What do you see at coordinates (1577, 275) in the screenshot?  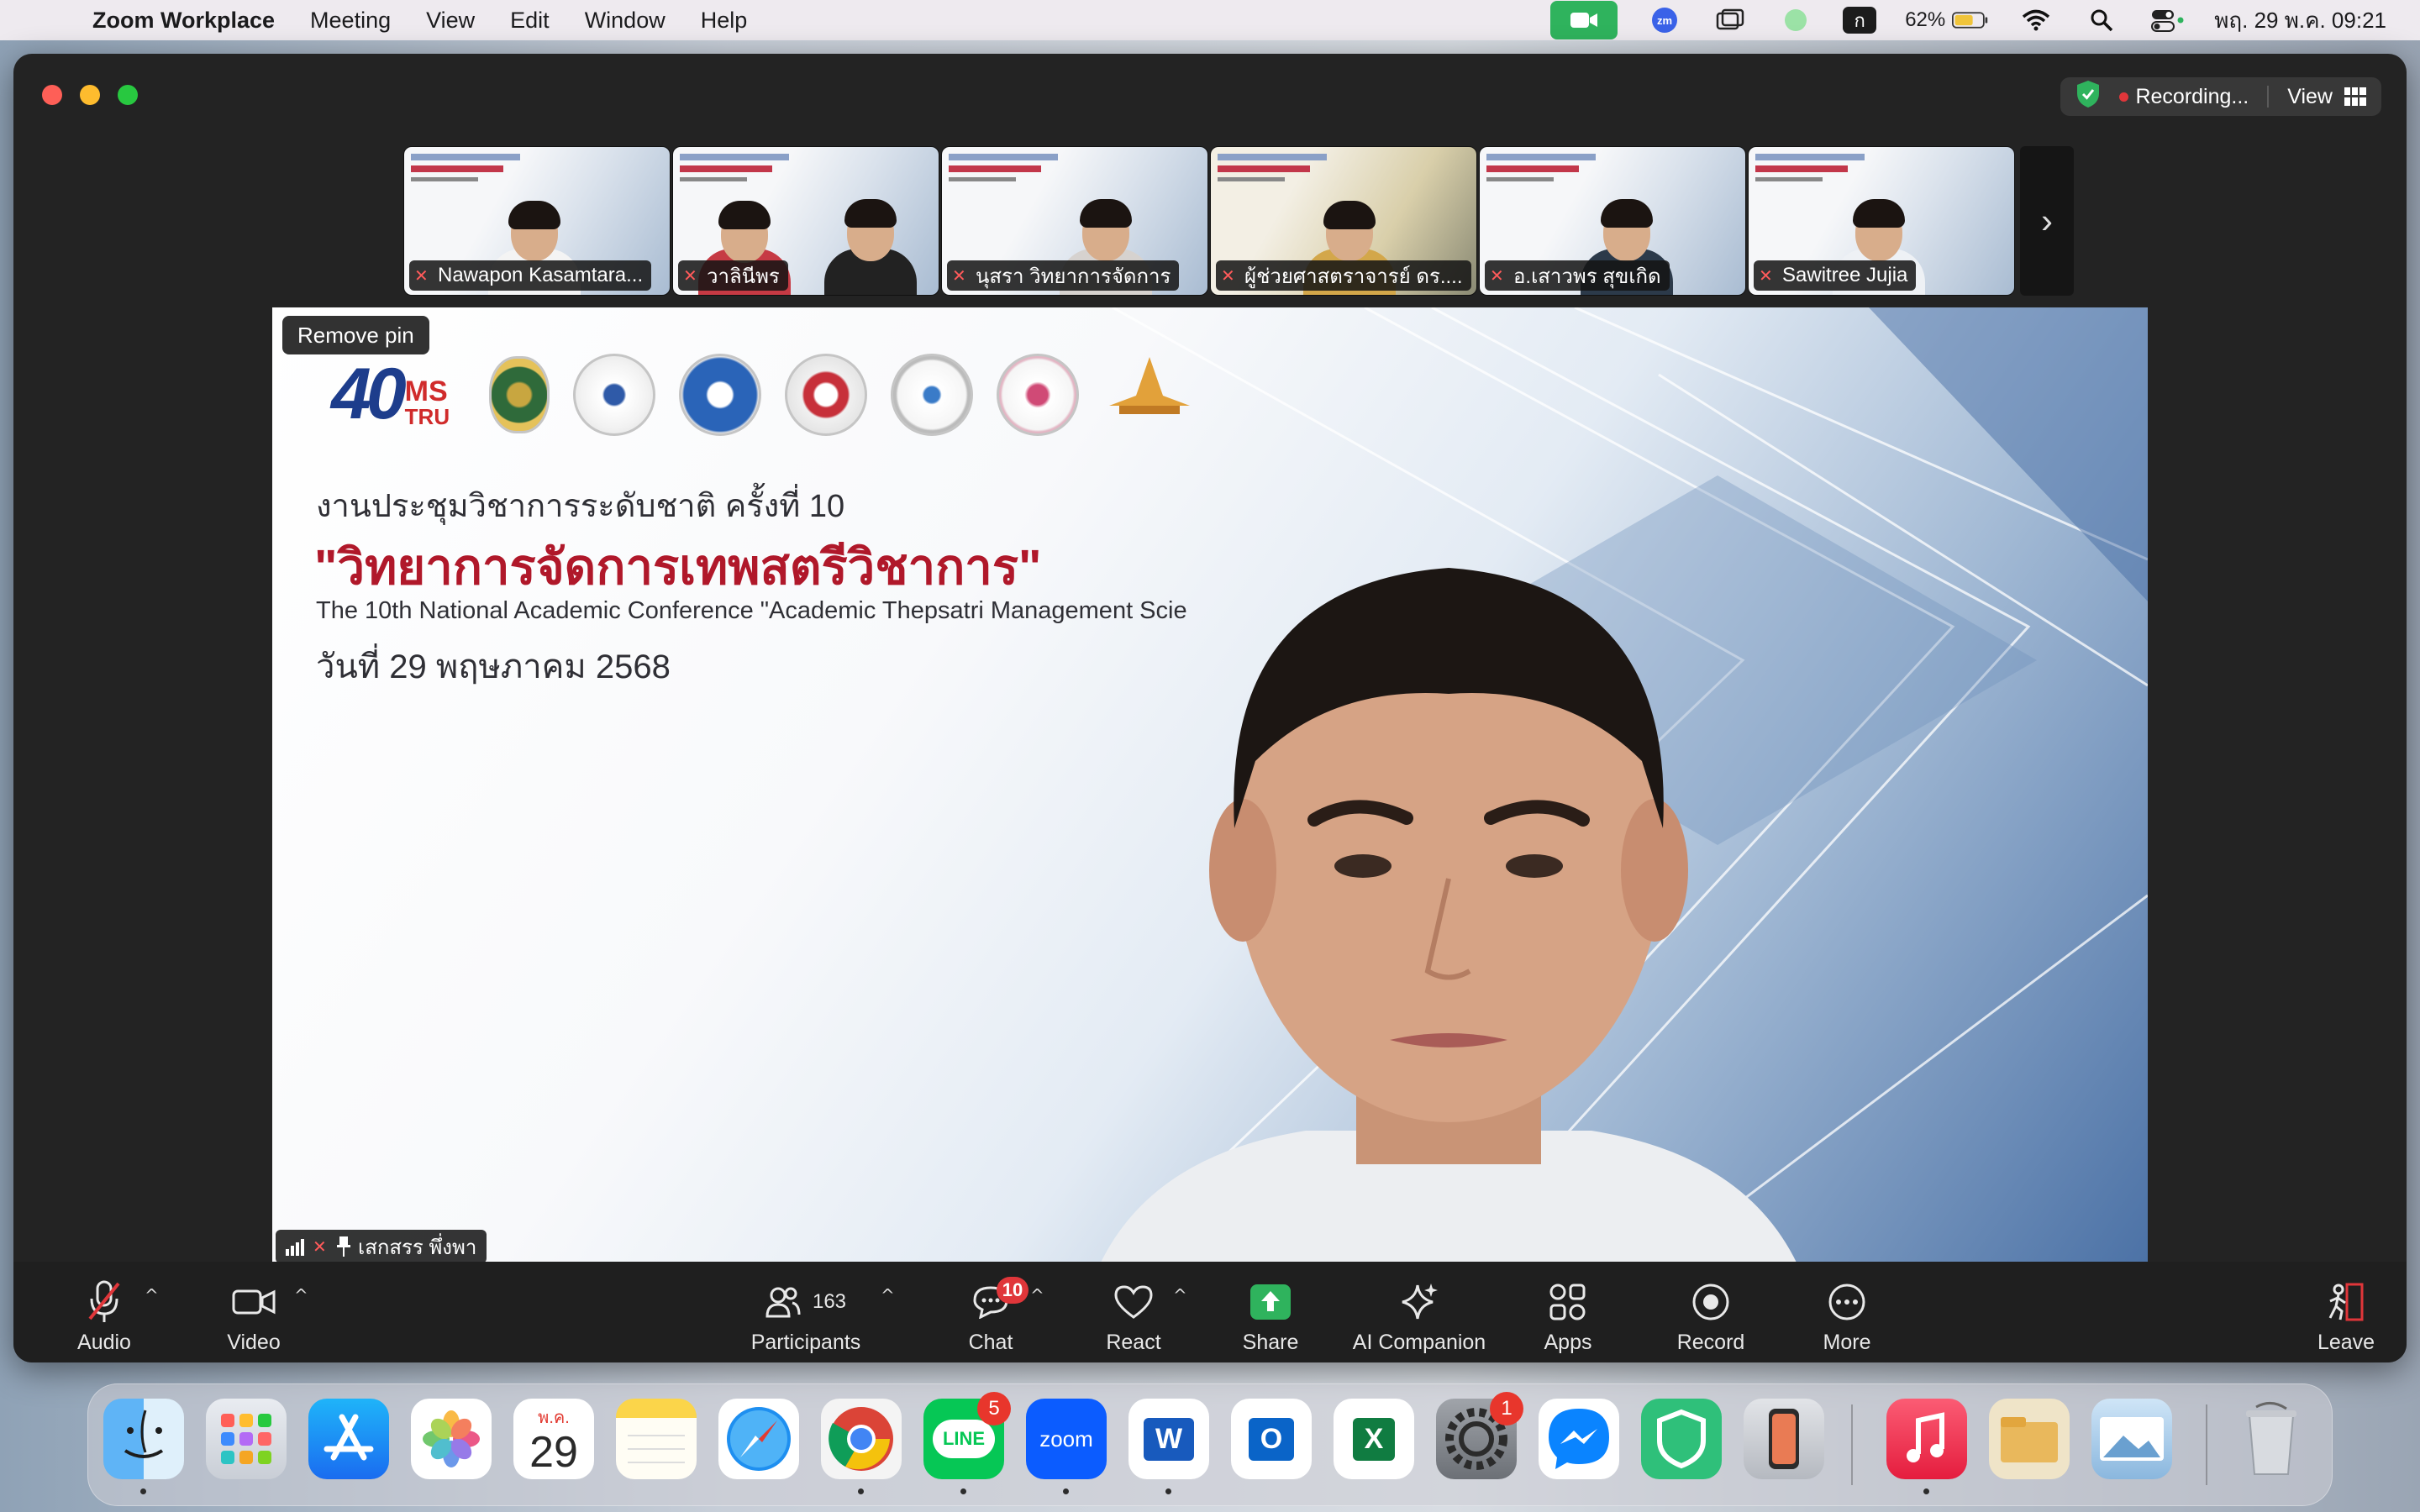 I see `participant-name-label: ✕ อ.เสาวพร สุขเกิด` at bounding box center [1577, 275].